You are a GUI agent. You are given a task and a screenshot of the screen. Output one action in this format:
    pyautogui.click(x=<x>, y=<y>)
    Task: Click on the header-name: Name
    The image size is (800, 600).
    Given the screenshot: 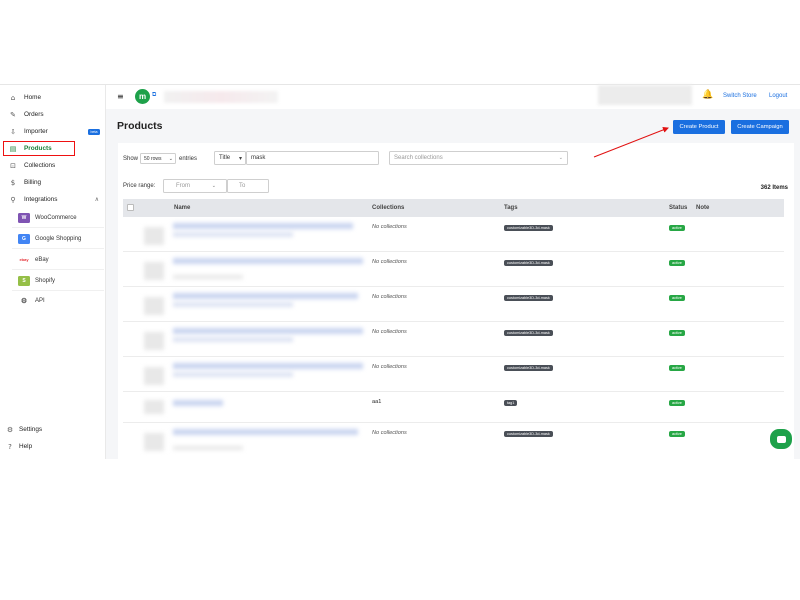 What is the action you would take?
    pyautogui.click(x=182, y=208)
    